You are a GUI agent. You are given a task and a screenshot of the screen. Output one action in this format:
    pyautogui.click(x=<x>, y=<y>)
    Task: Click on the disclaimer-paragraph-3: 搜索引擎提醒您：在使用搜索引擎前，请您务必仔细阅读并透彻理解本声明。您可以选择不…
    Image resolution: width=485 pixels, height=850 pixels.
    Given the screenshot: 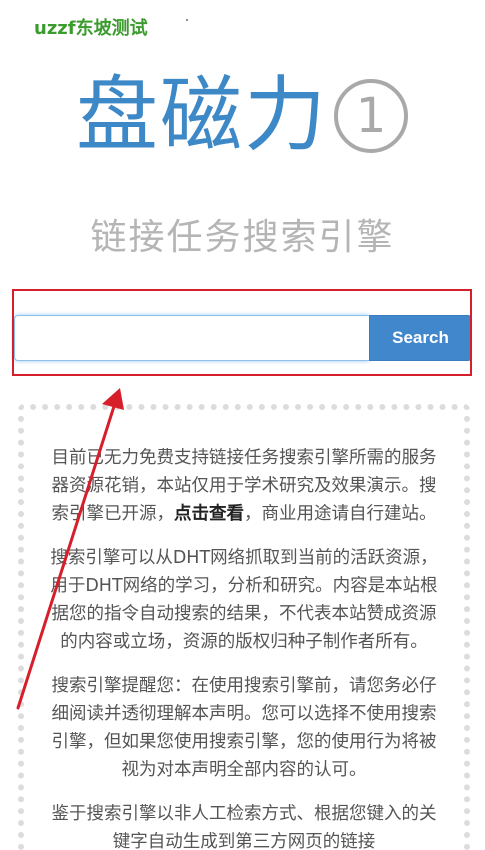 What is the action you would take?
    pyautogui.click(x=244, y=728)
    